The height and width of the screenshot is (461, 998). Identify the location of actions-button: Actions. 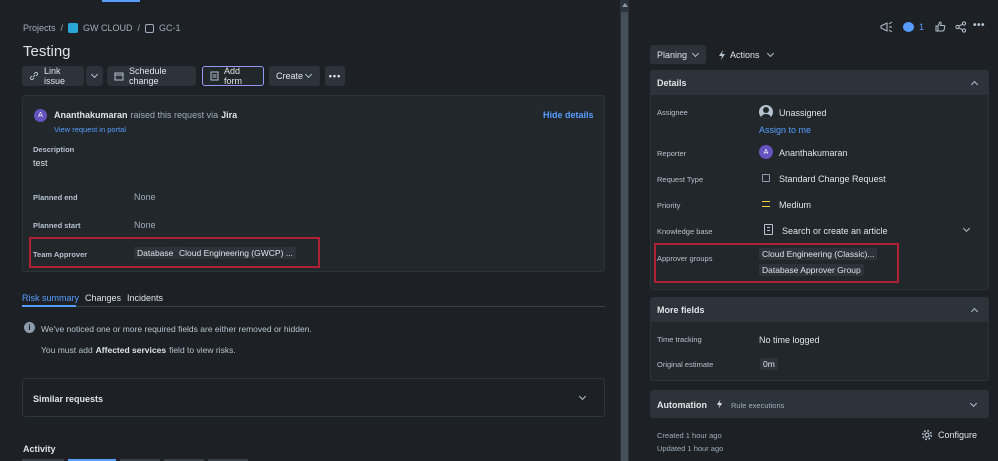
(744, 54).